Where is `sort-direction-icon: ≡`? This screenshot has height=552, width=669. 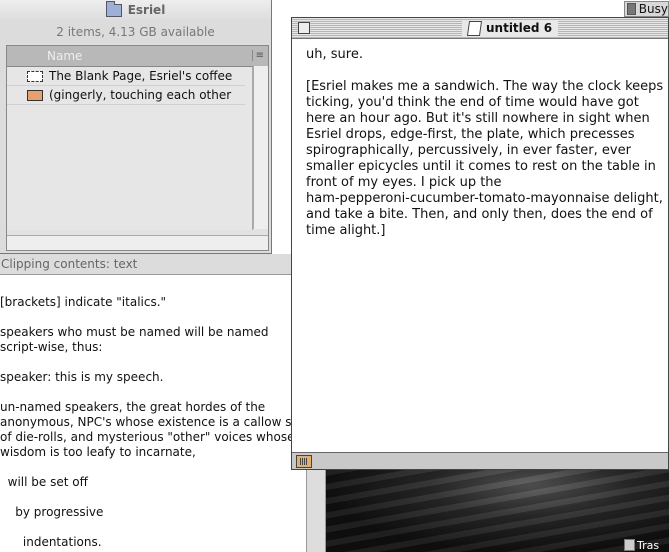
sort-direction-icon: ≡ is located at coordinates (257, 55).